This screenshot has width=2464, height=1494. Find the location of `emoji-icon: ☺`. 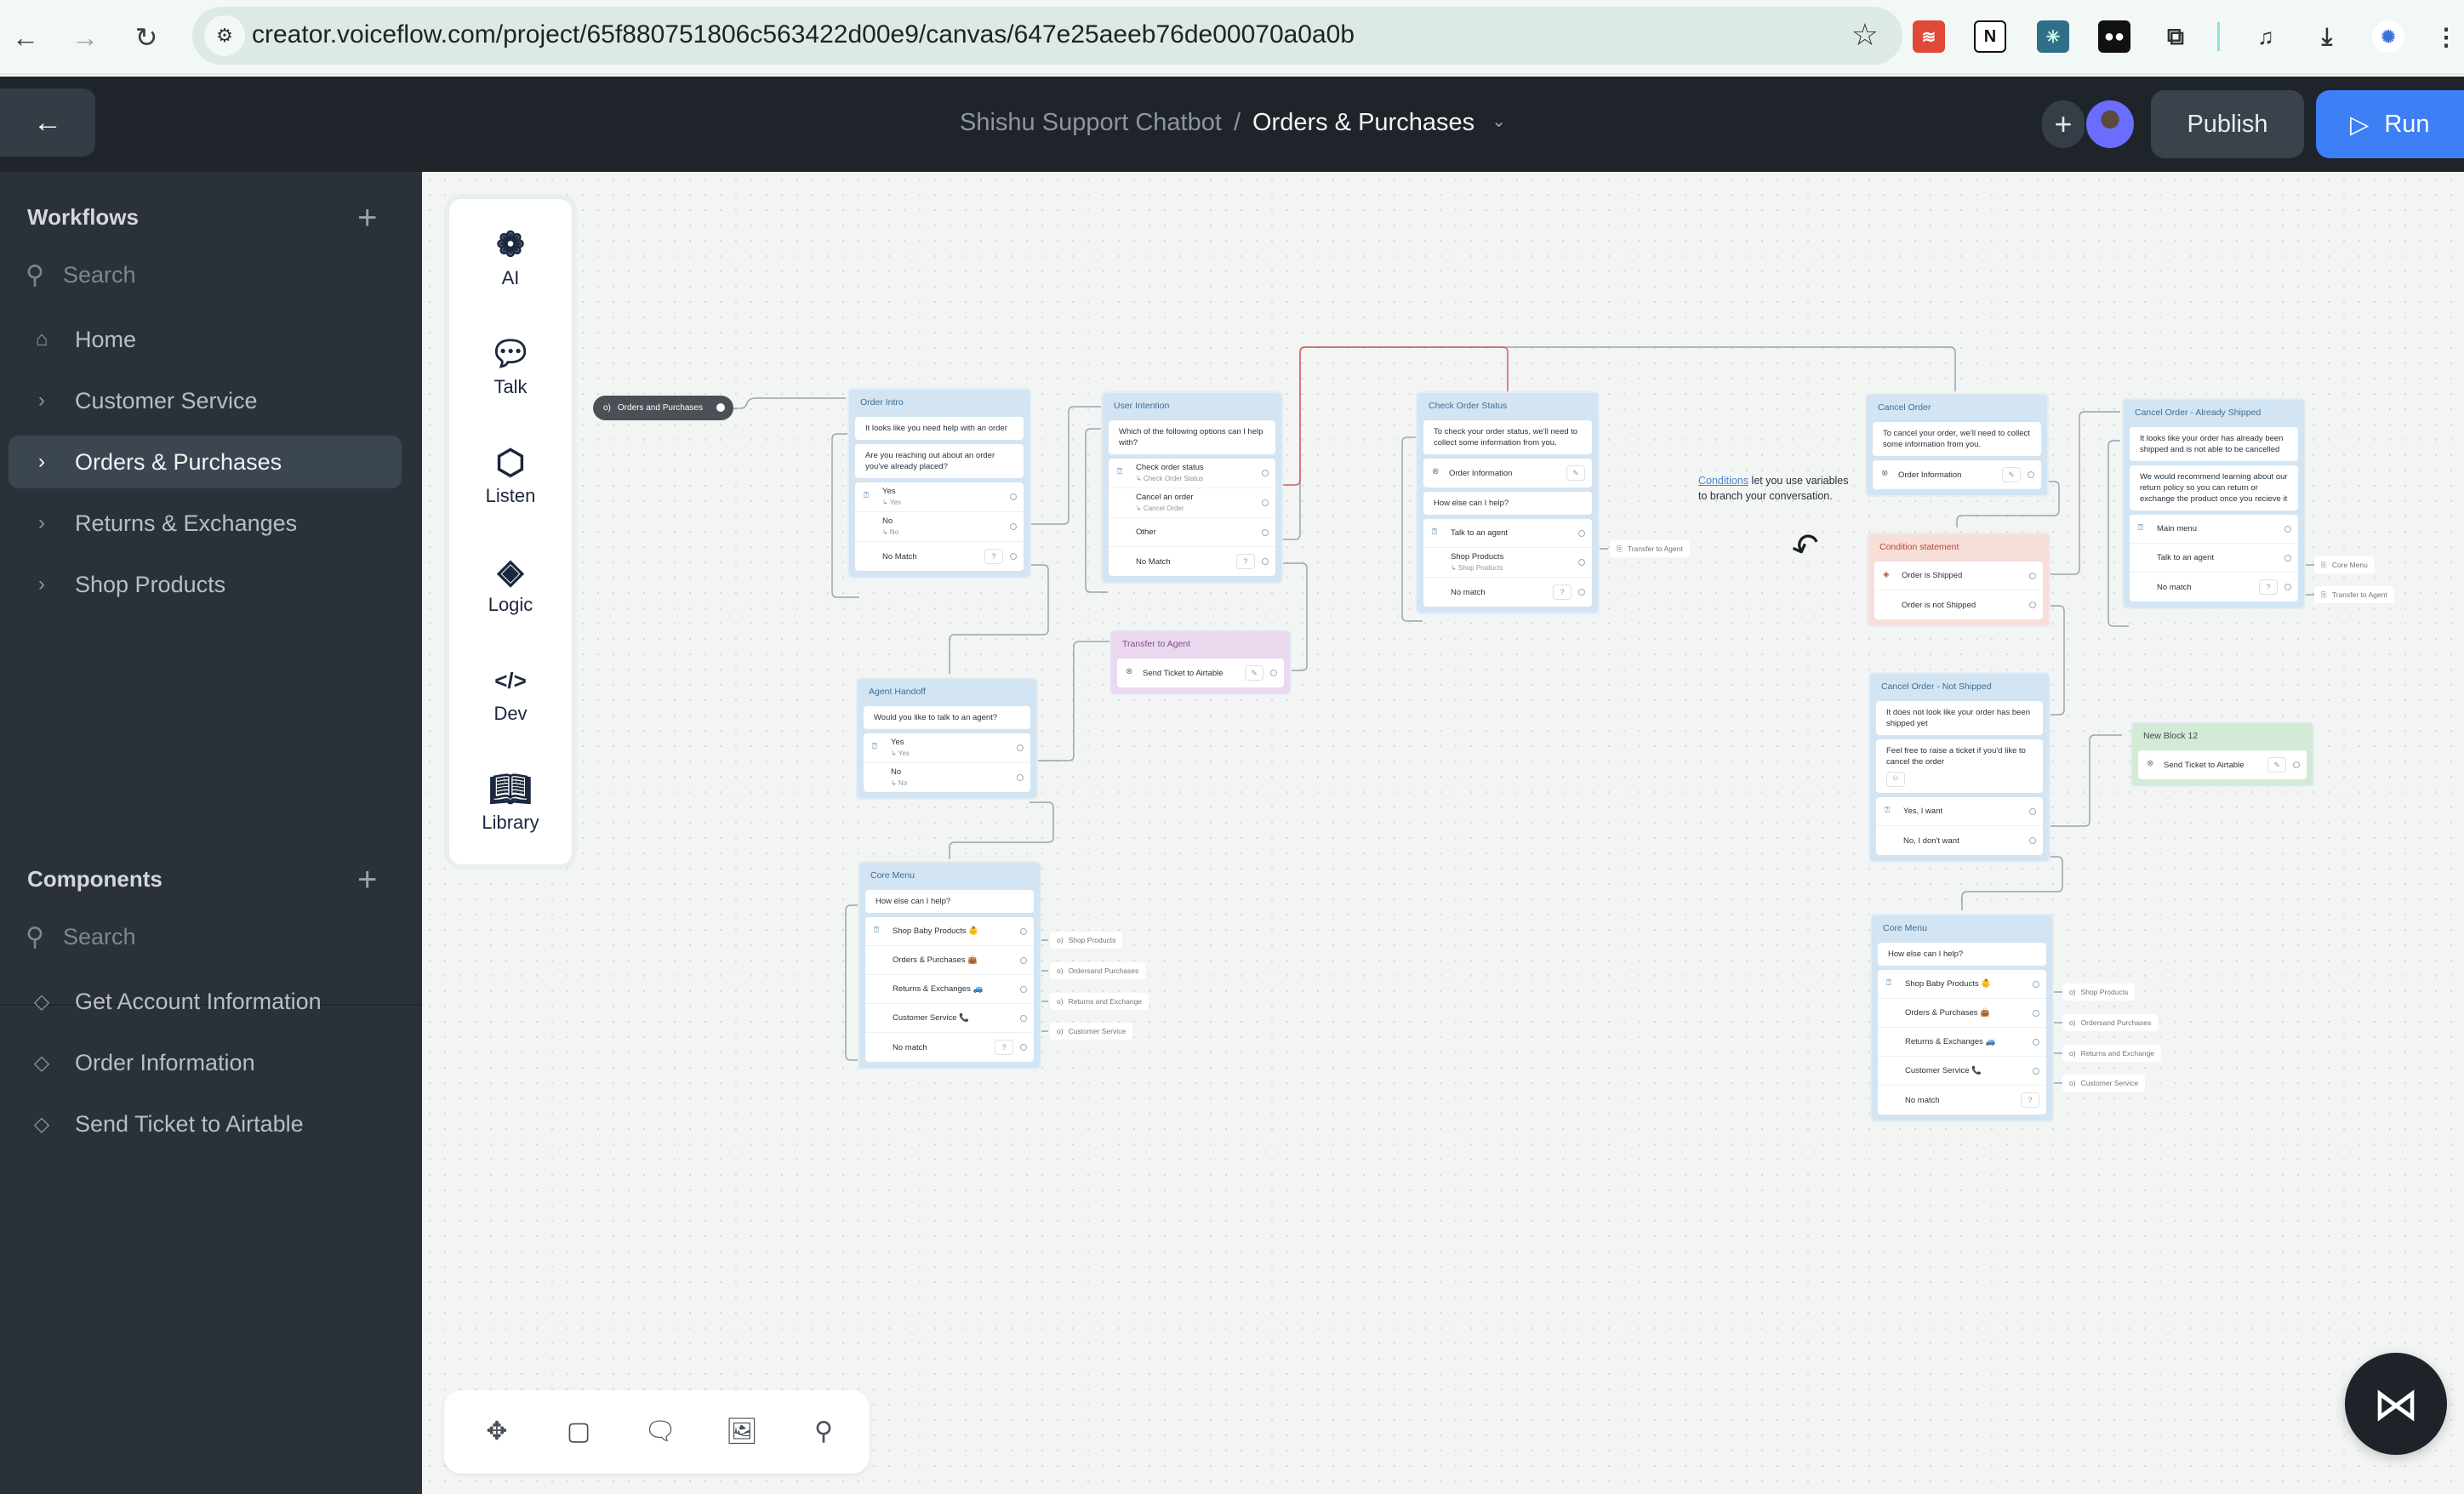

emoji-icon: ☺ is located at coordinates (1896, 779).